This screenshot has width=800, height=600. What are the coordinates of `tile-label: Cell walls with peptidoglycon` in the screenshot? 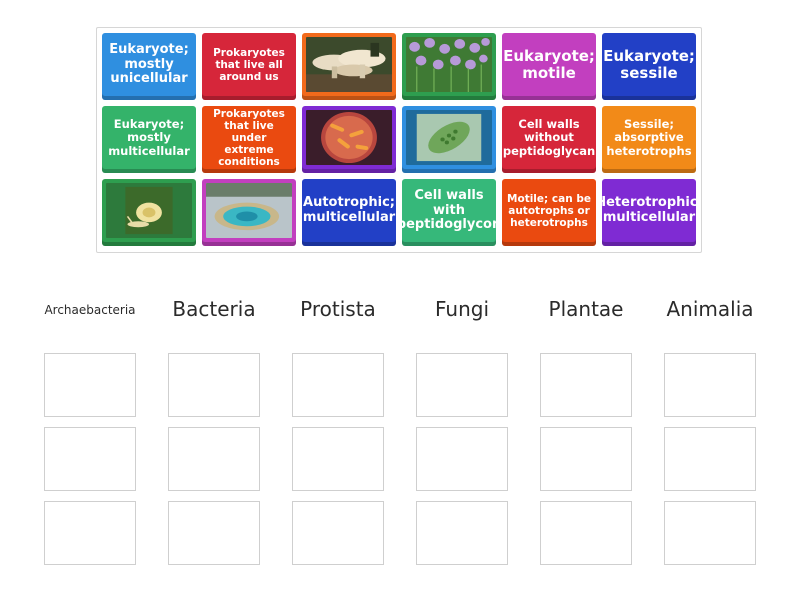 It's located at (449, 210).